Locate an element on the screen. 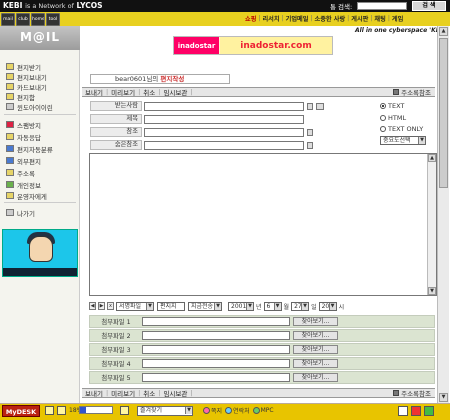  bottom-right-tray is located at coordinates (414, 411).